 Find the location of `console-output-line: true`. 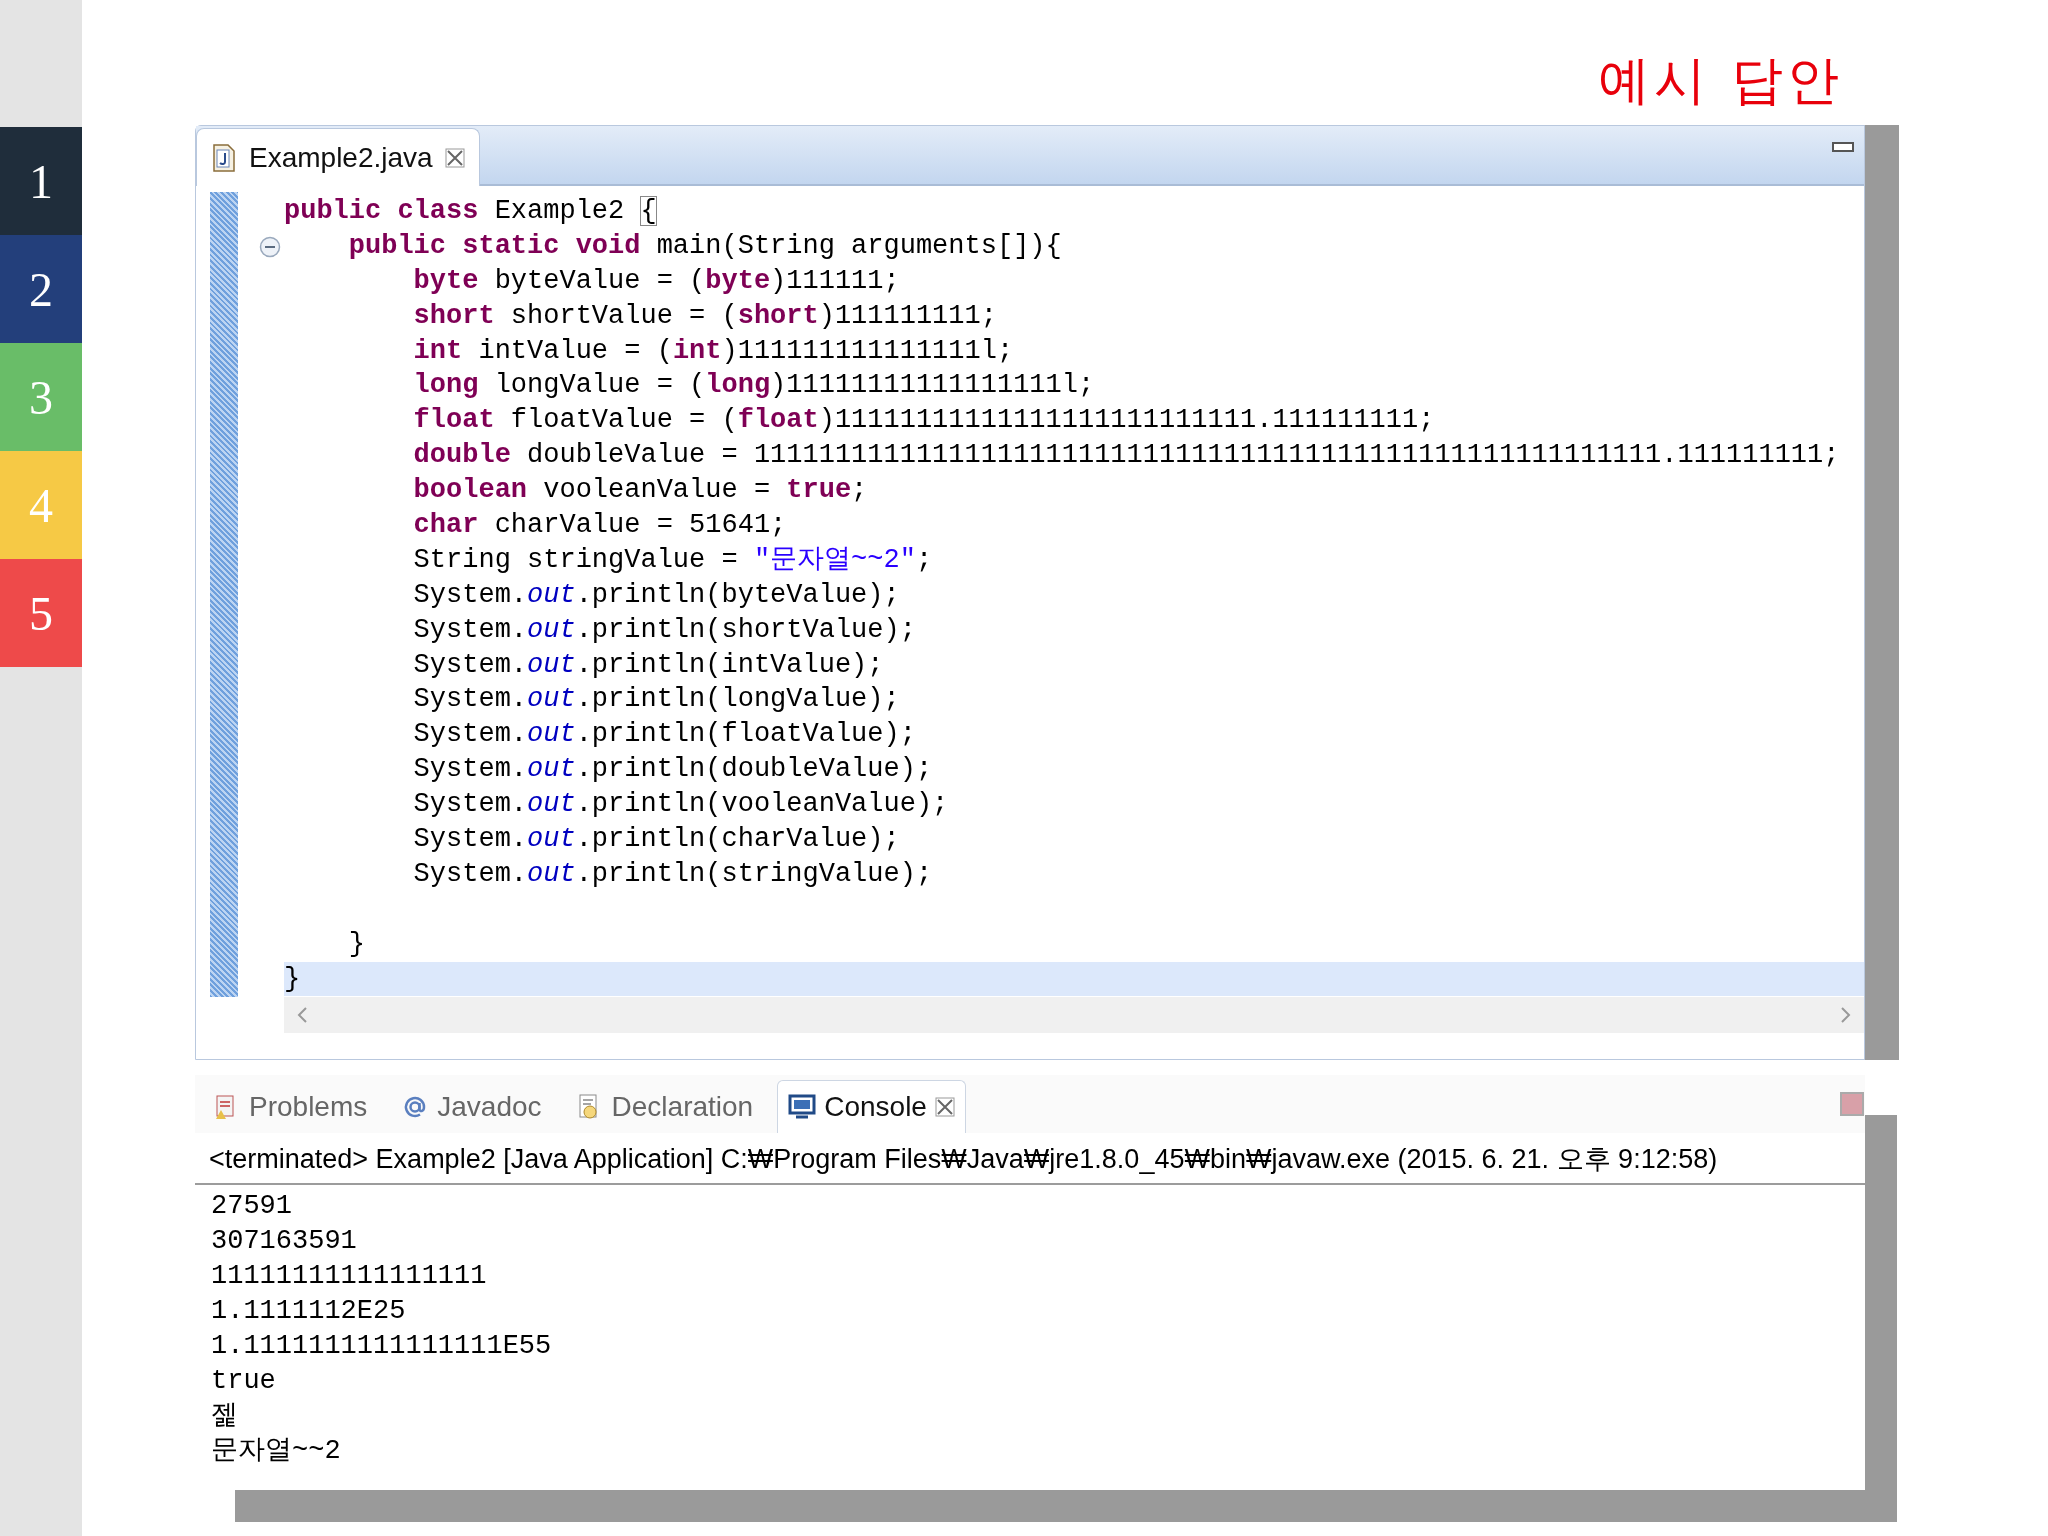

console-output-line: true is located at coordinates (244, 1381).